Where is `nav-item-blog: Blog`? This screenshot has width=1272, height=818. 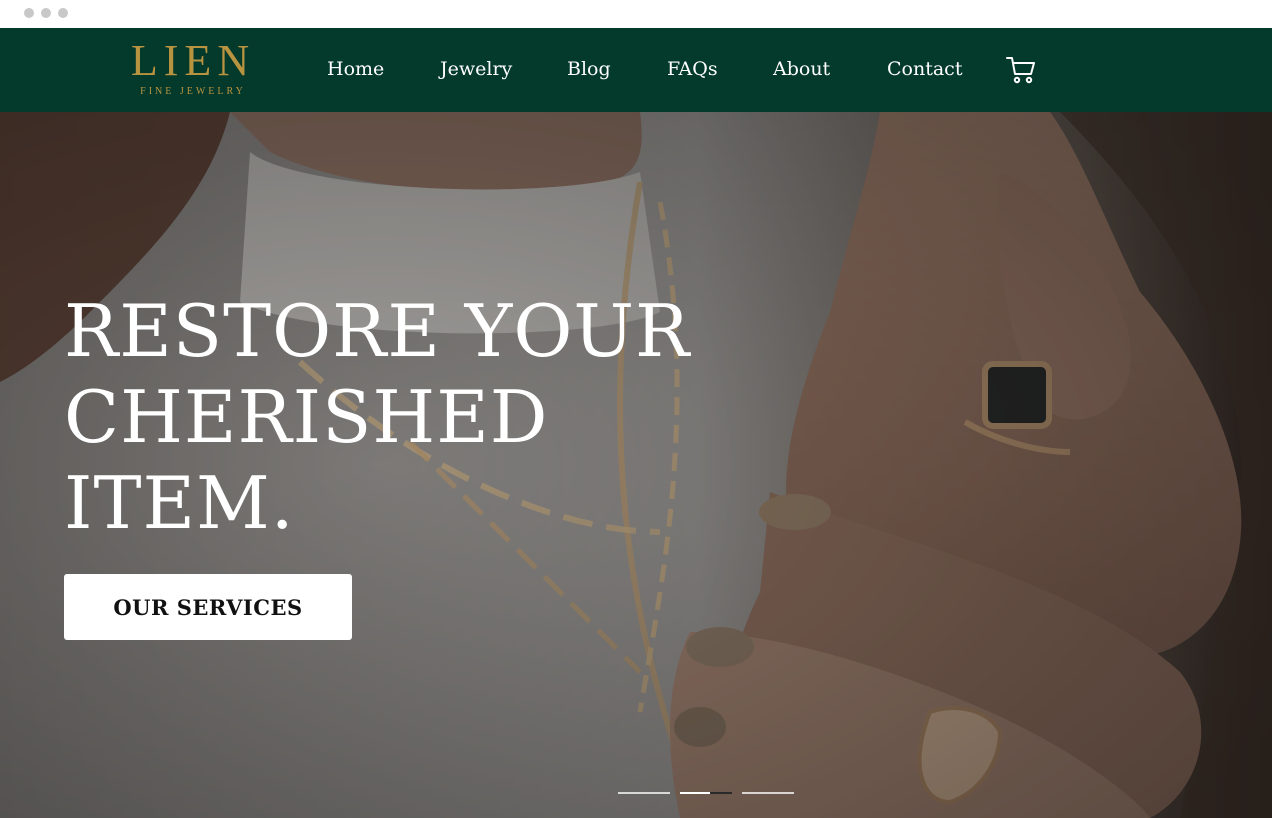 nav-item-blog: Blog is located at coordinates (589, 69).